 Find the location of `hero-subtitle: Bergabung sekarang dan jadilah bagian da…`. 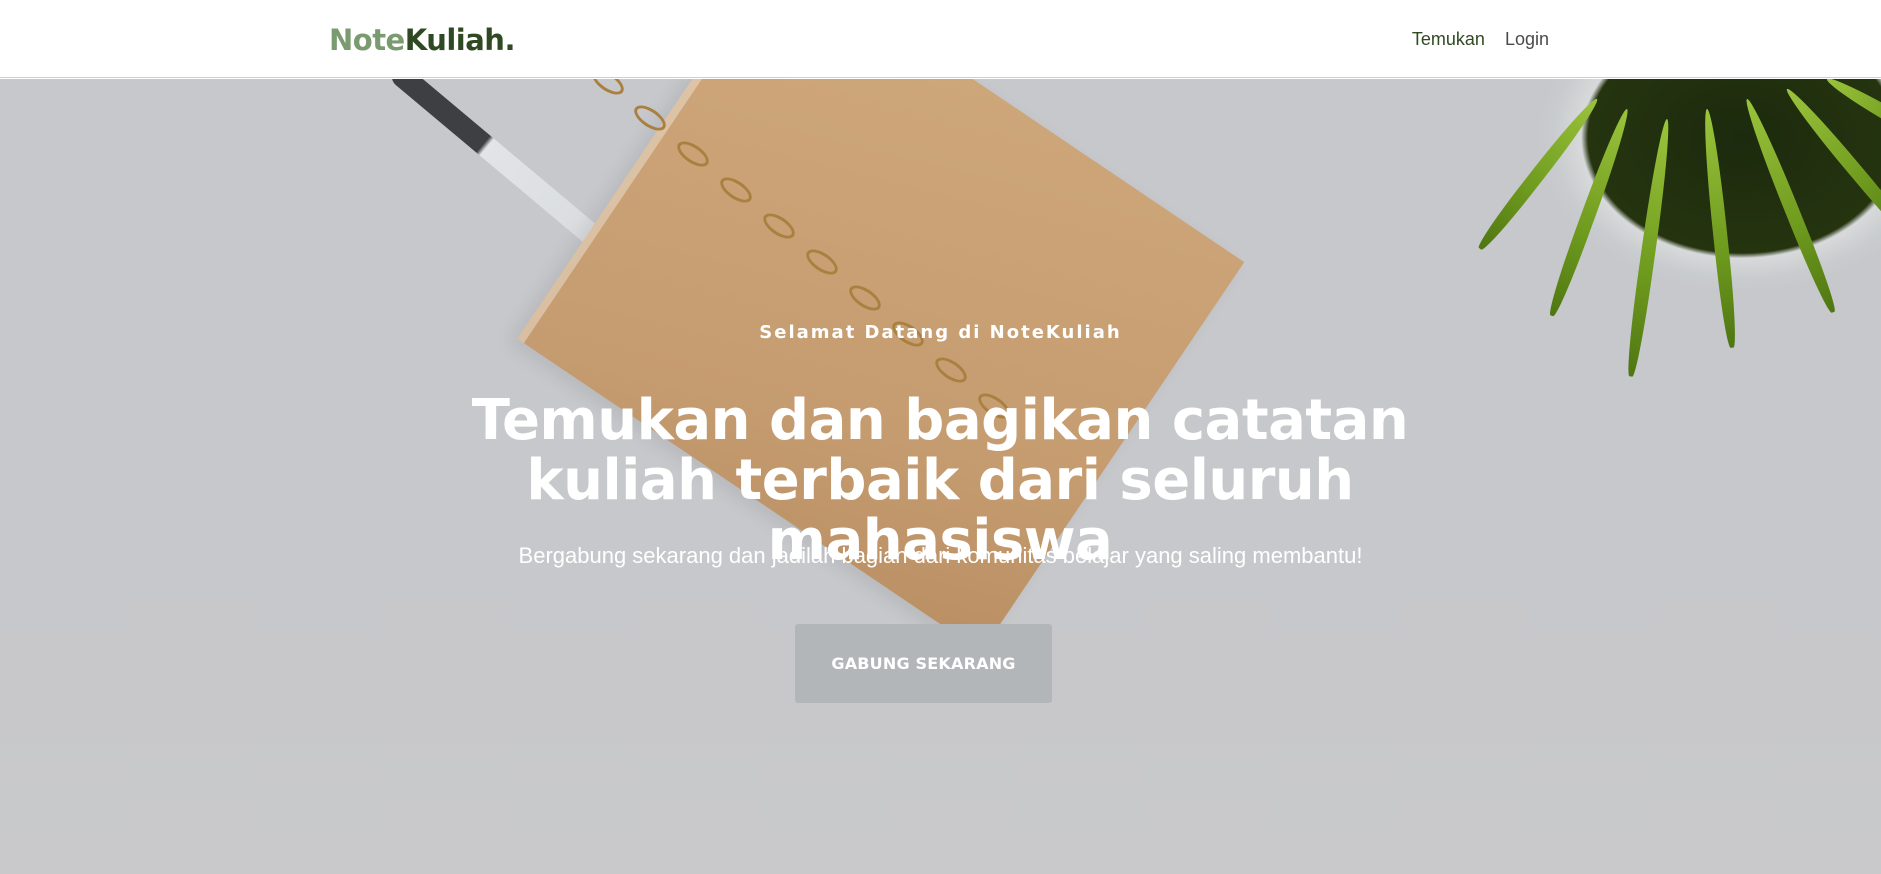

hero-subtitle: Bergabung sekarang dan jadilah bagian da… is located at coordinates (940, 555).